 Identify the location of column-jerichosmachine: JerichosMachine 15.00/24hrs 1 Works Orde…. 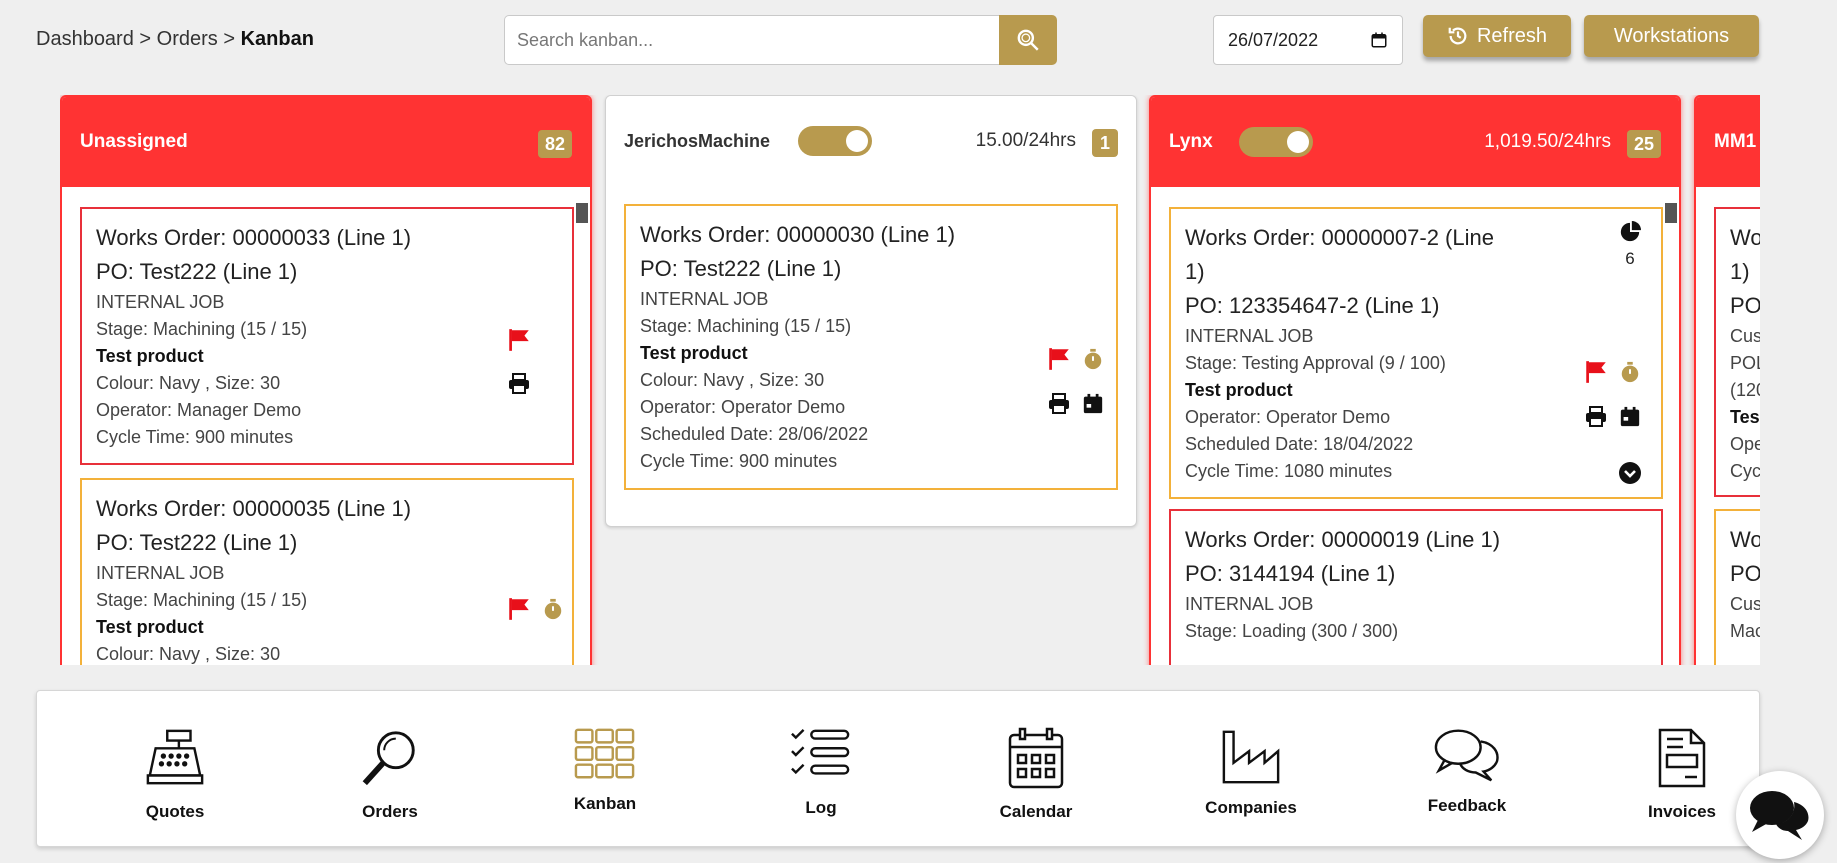
(871, 311).